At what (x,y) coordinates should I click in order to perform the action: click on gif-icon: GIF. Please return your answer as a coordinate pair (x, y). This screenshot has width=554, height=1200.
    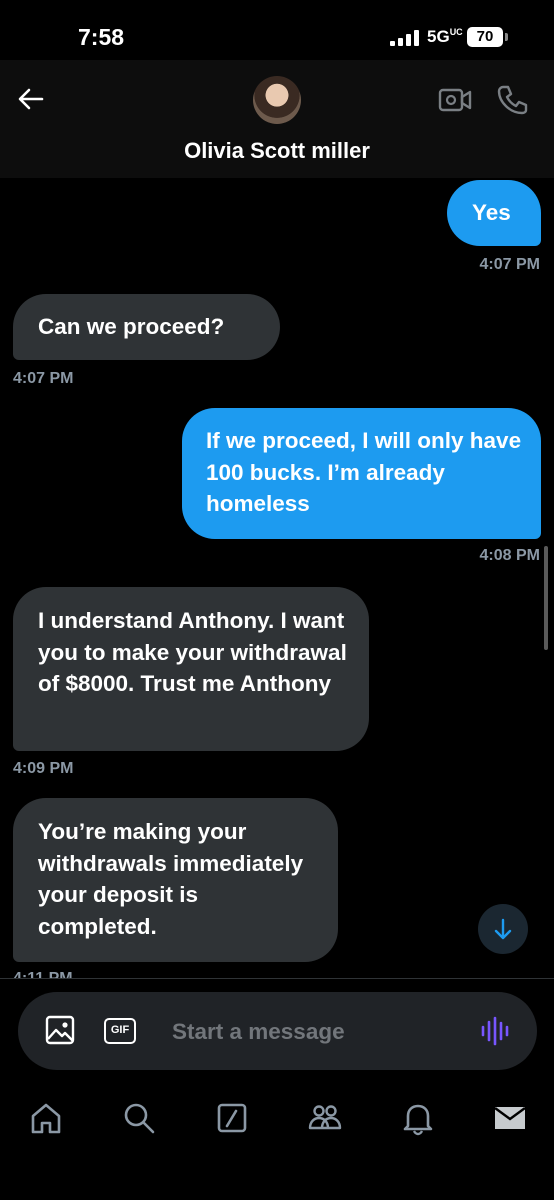
    Looking at the image, I should click on (120, 1031).